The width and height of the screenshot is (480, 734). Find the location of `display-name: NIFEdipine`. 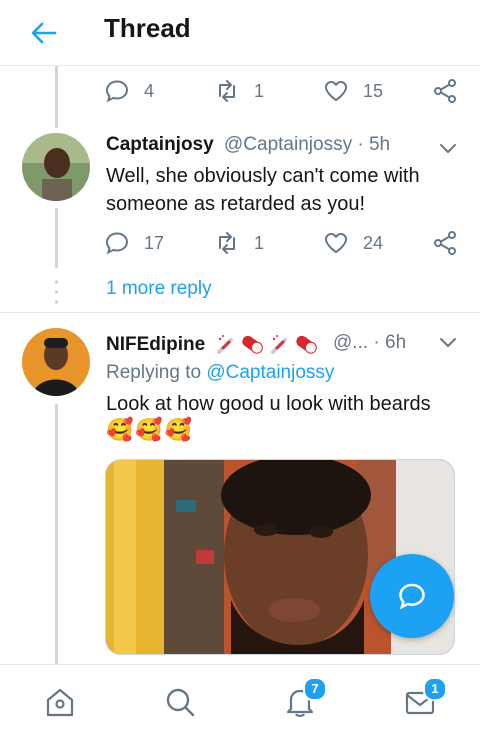

display-name: NIFEdipine is located at coordinates (216, 344).